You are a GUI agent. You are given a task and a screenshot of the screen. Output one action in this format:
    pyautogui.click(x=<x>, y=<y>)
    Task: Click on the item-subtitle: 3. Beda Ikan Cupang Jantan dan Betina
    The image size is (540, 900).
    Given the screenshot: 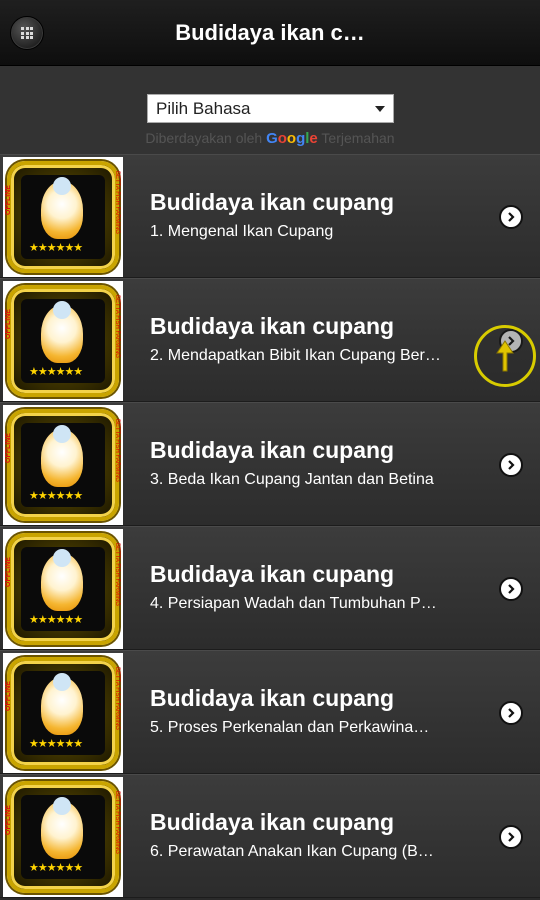 What is the action you would take?
    pyautogui.click(x=292, y=479)
    